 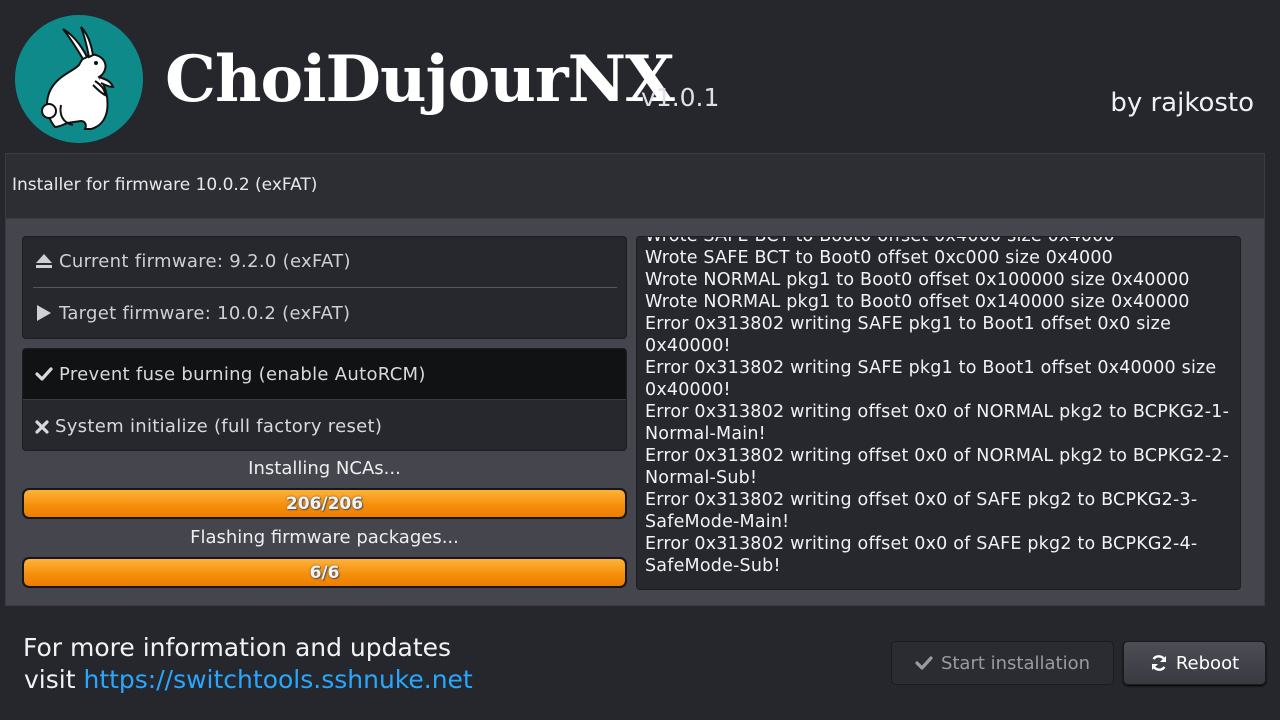 What do you see at coordinates (44, 313) in the screenshot?
I see `play-icon` at bounding box center [44, 313].